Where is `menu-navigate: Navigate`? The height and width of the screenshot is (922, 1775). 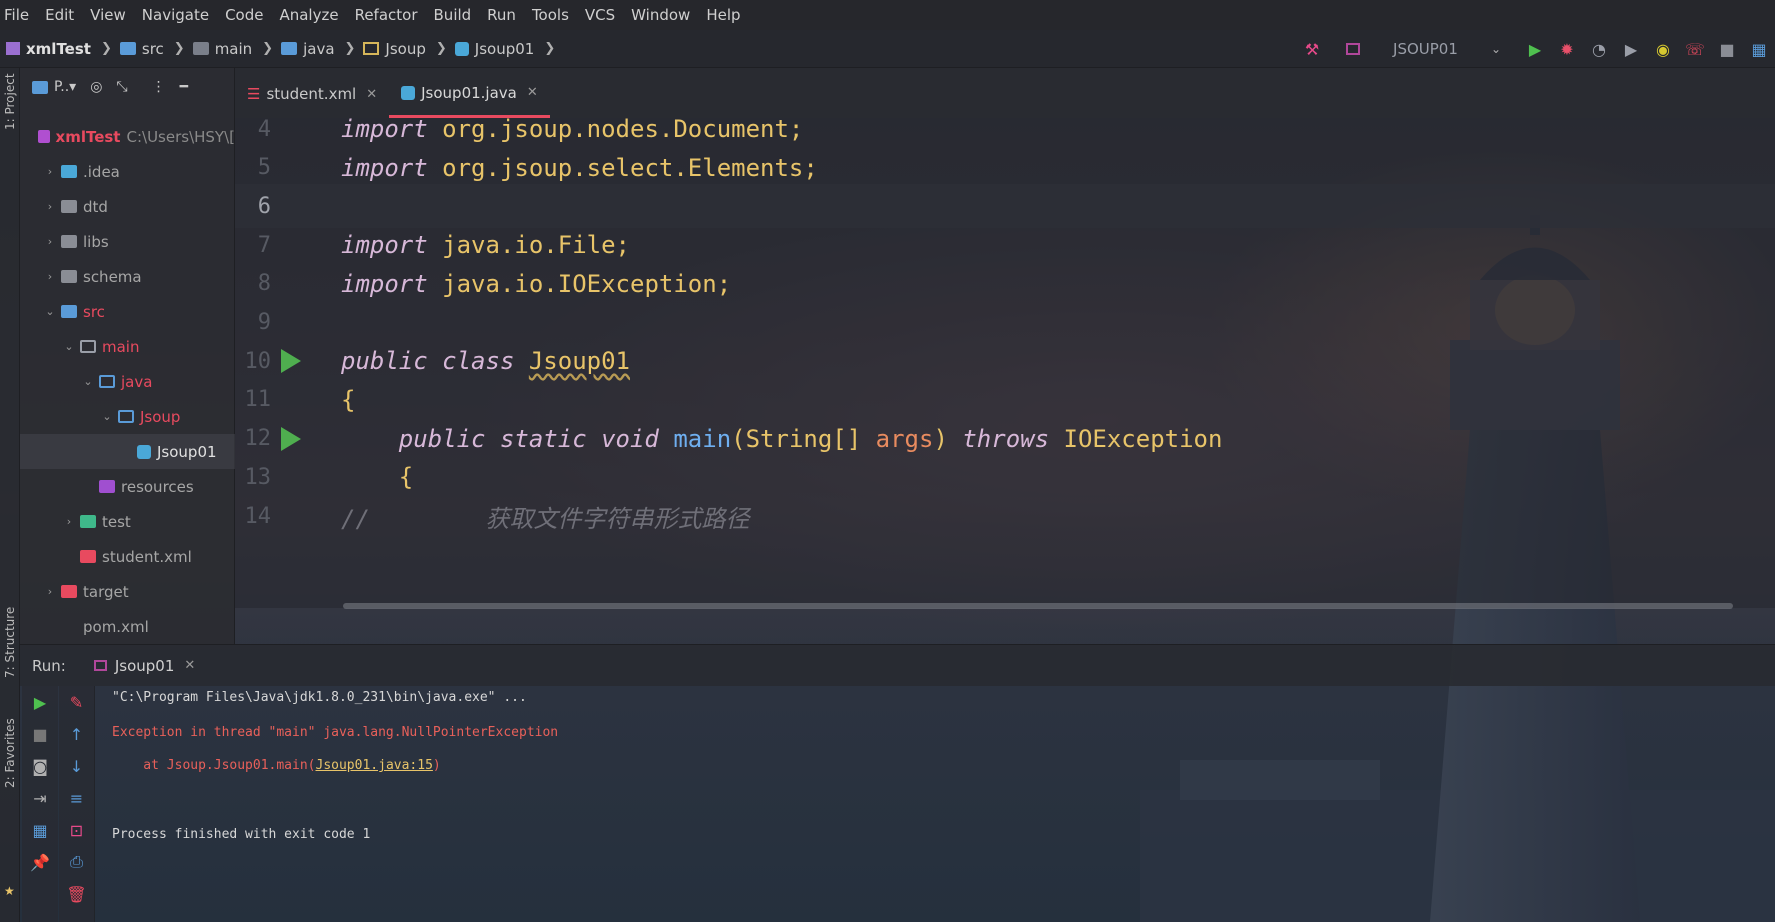
menu-navigate: Navigate is located at coordinates (175, 15).